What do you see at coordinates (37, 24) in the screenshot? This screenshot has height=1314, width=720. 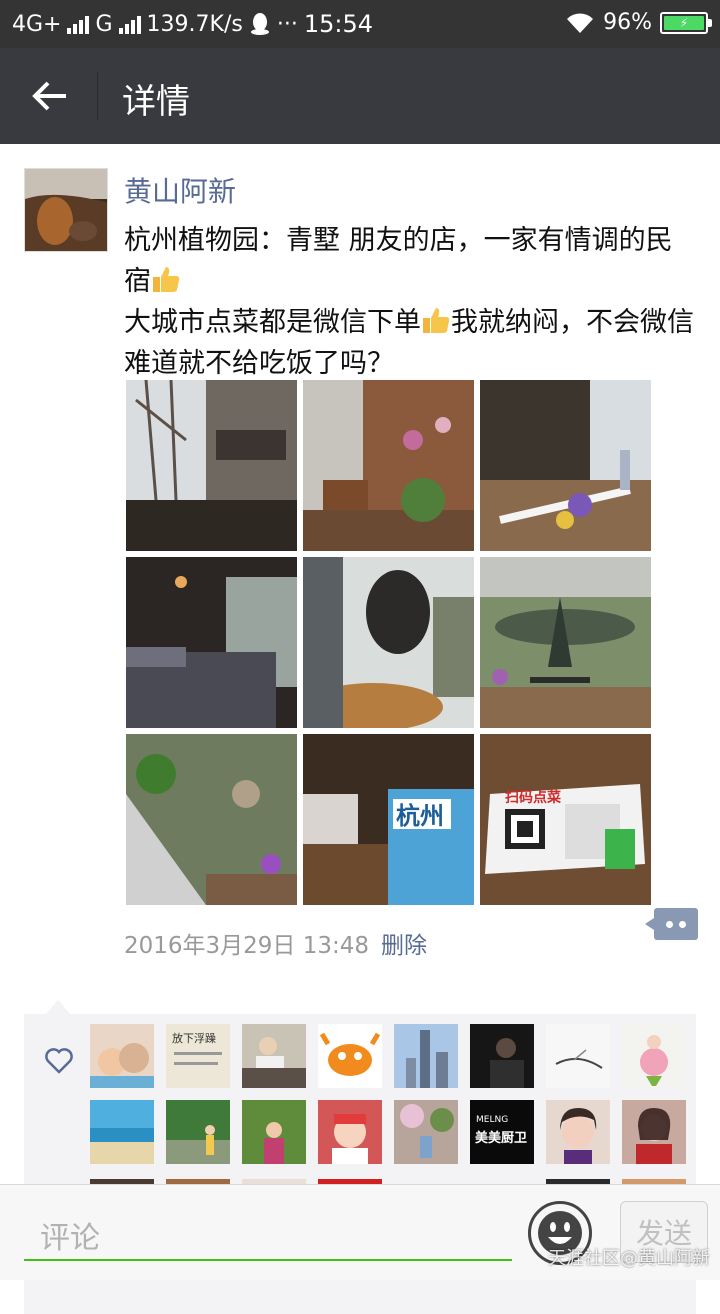 I see `network-type: 4G+` at bounding box center [37, 24].